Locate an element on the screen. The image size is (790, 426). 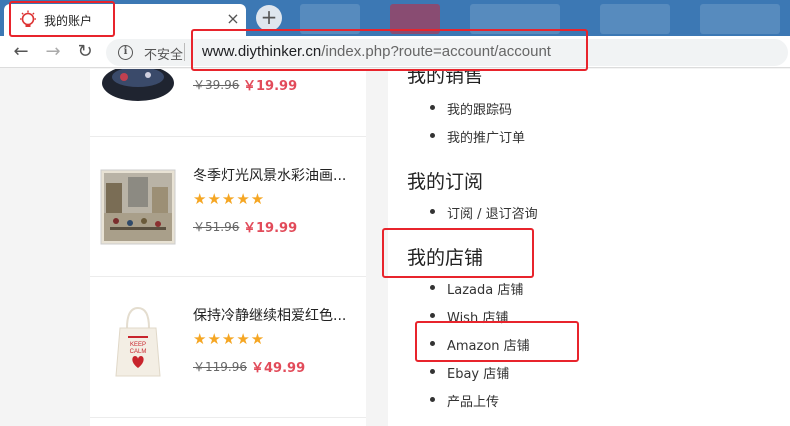
forward-arrow-icon: → is located at coordinates (53, 52).